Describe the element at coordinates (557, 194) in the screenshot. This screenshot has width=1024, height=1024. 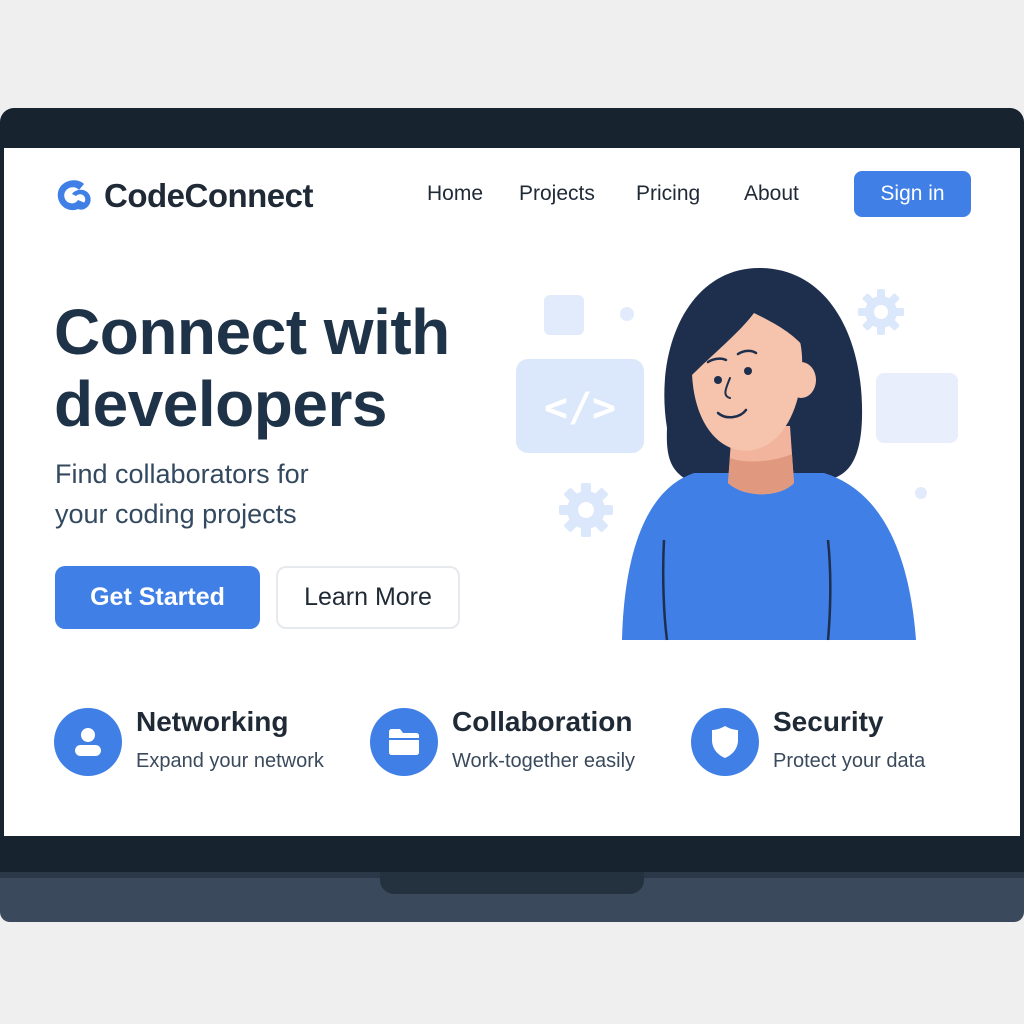
I see `nav-projects: Projects` at that location.